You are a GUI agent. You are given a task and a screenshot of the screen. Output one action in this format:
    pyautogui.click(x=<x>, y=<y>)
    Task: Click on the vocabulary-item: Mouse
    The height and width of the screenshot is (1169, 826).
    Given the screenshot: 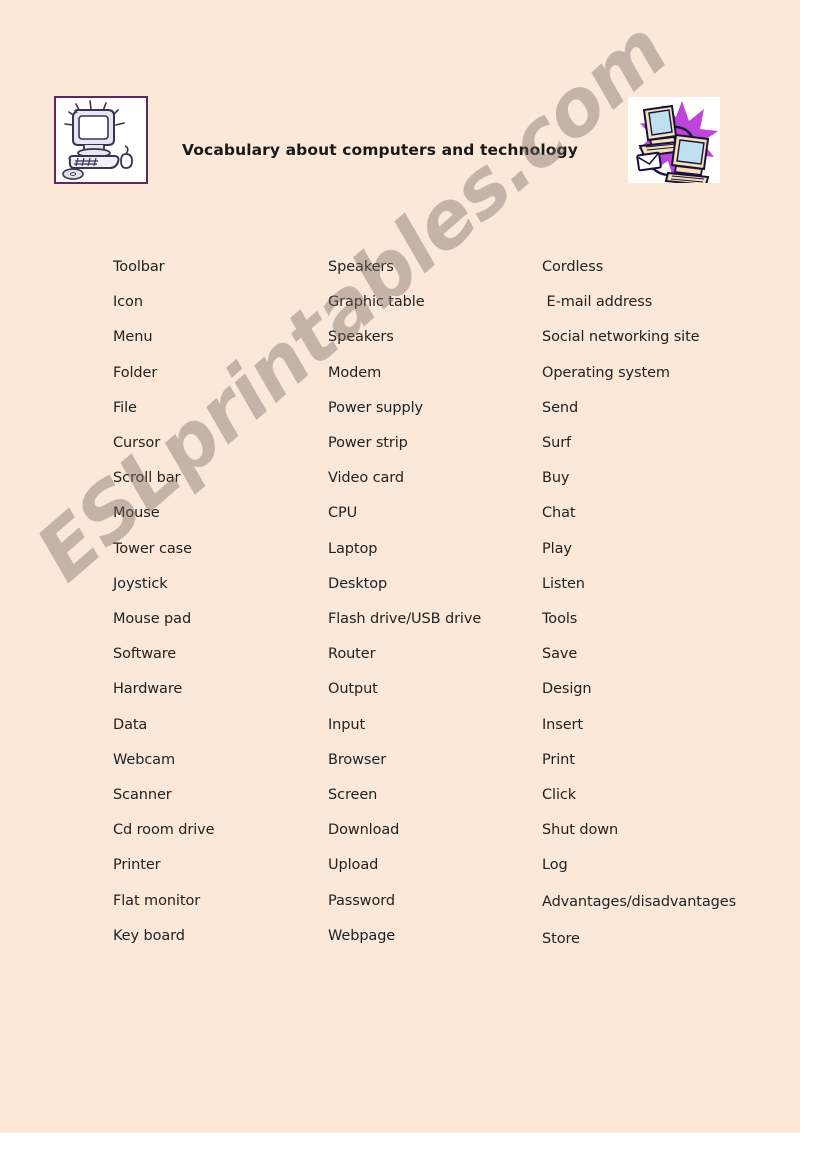 What is the action you would take?
    pyautogui.click(x=136, y=513)
    